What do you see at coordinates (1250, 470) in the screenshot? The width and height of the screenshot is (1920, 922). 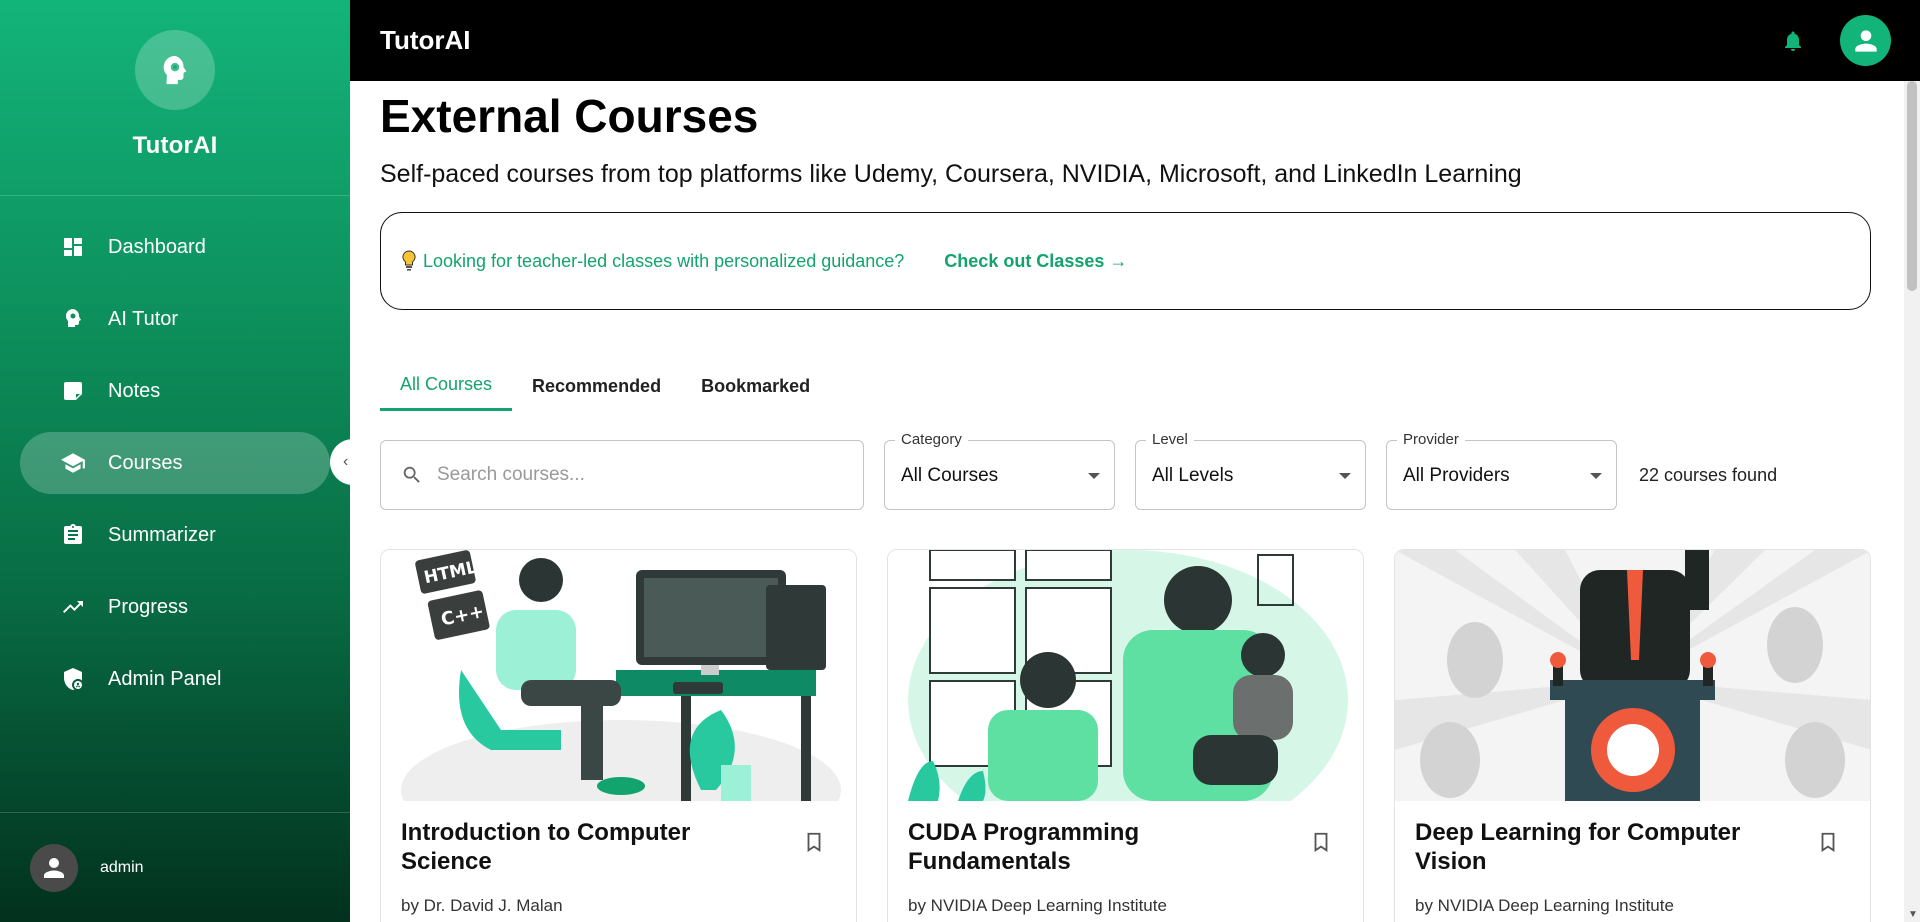 I see `level-select: Level All Levels` at bounding box center [1250, 470].